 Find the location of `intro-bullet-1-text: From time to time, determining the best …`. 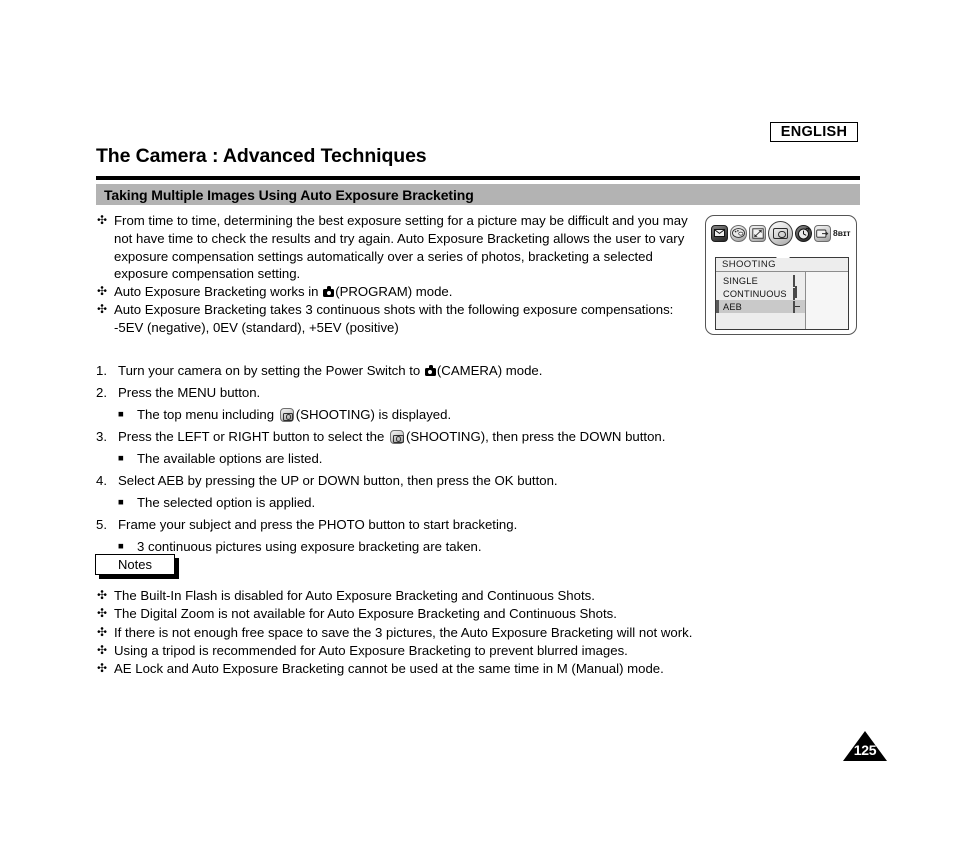

intro-bullet-1-text: From time to time, determining the best … is located at coordinates (401, 247).